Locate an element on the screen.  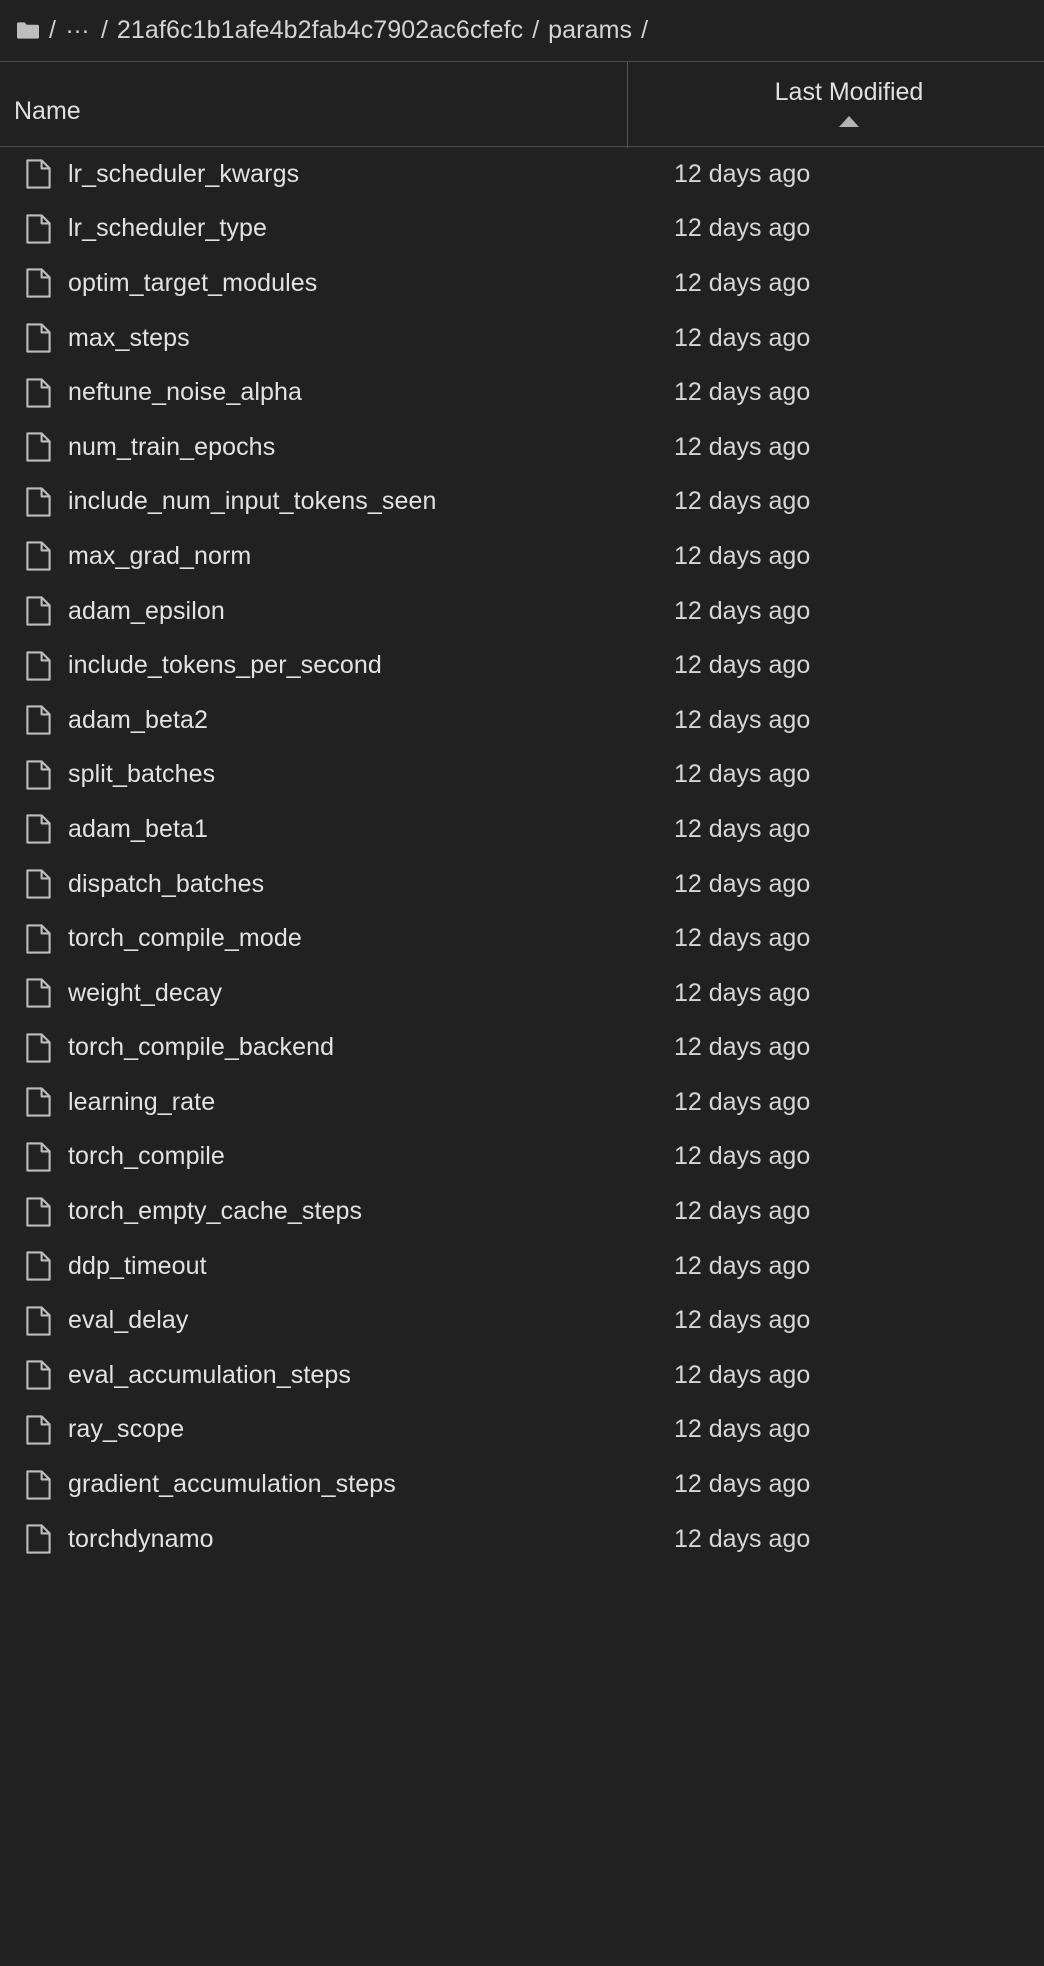
table-row: eval_delay 12 days ago is located at coordinates (522, 1320).